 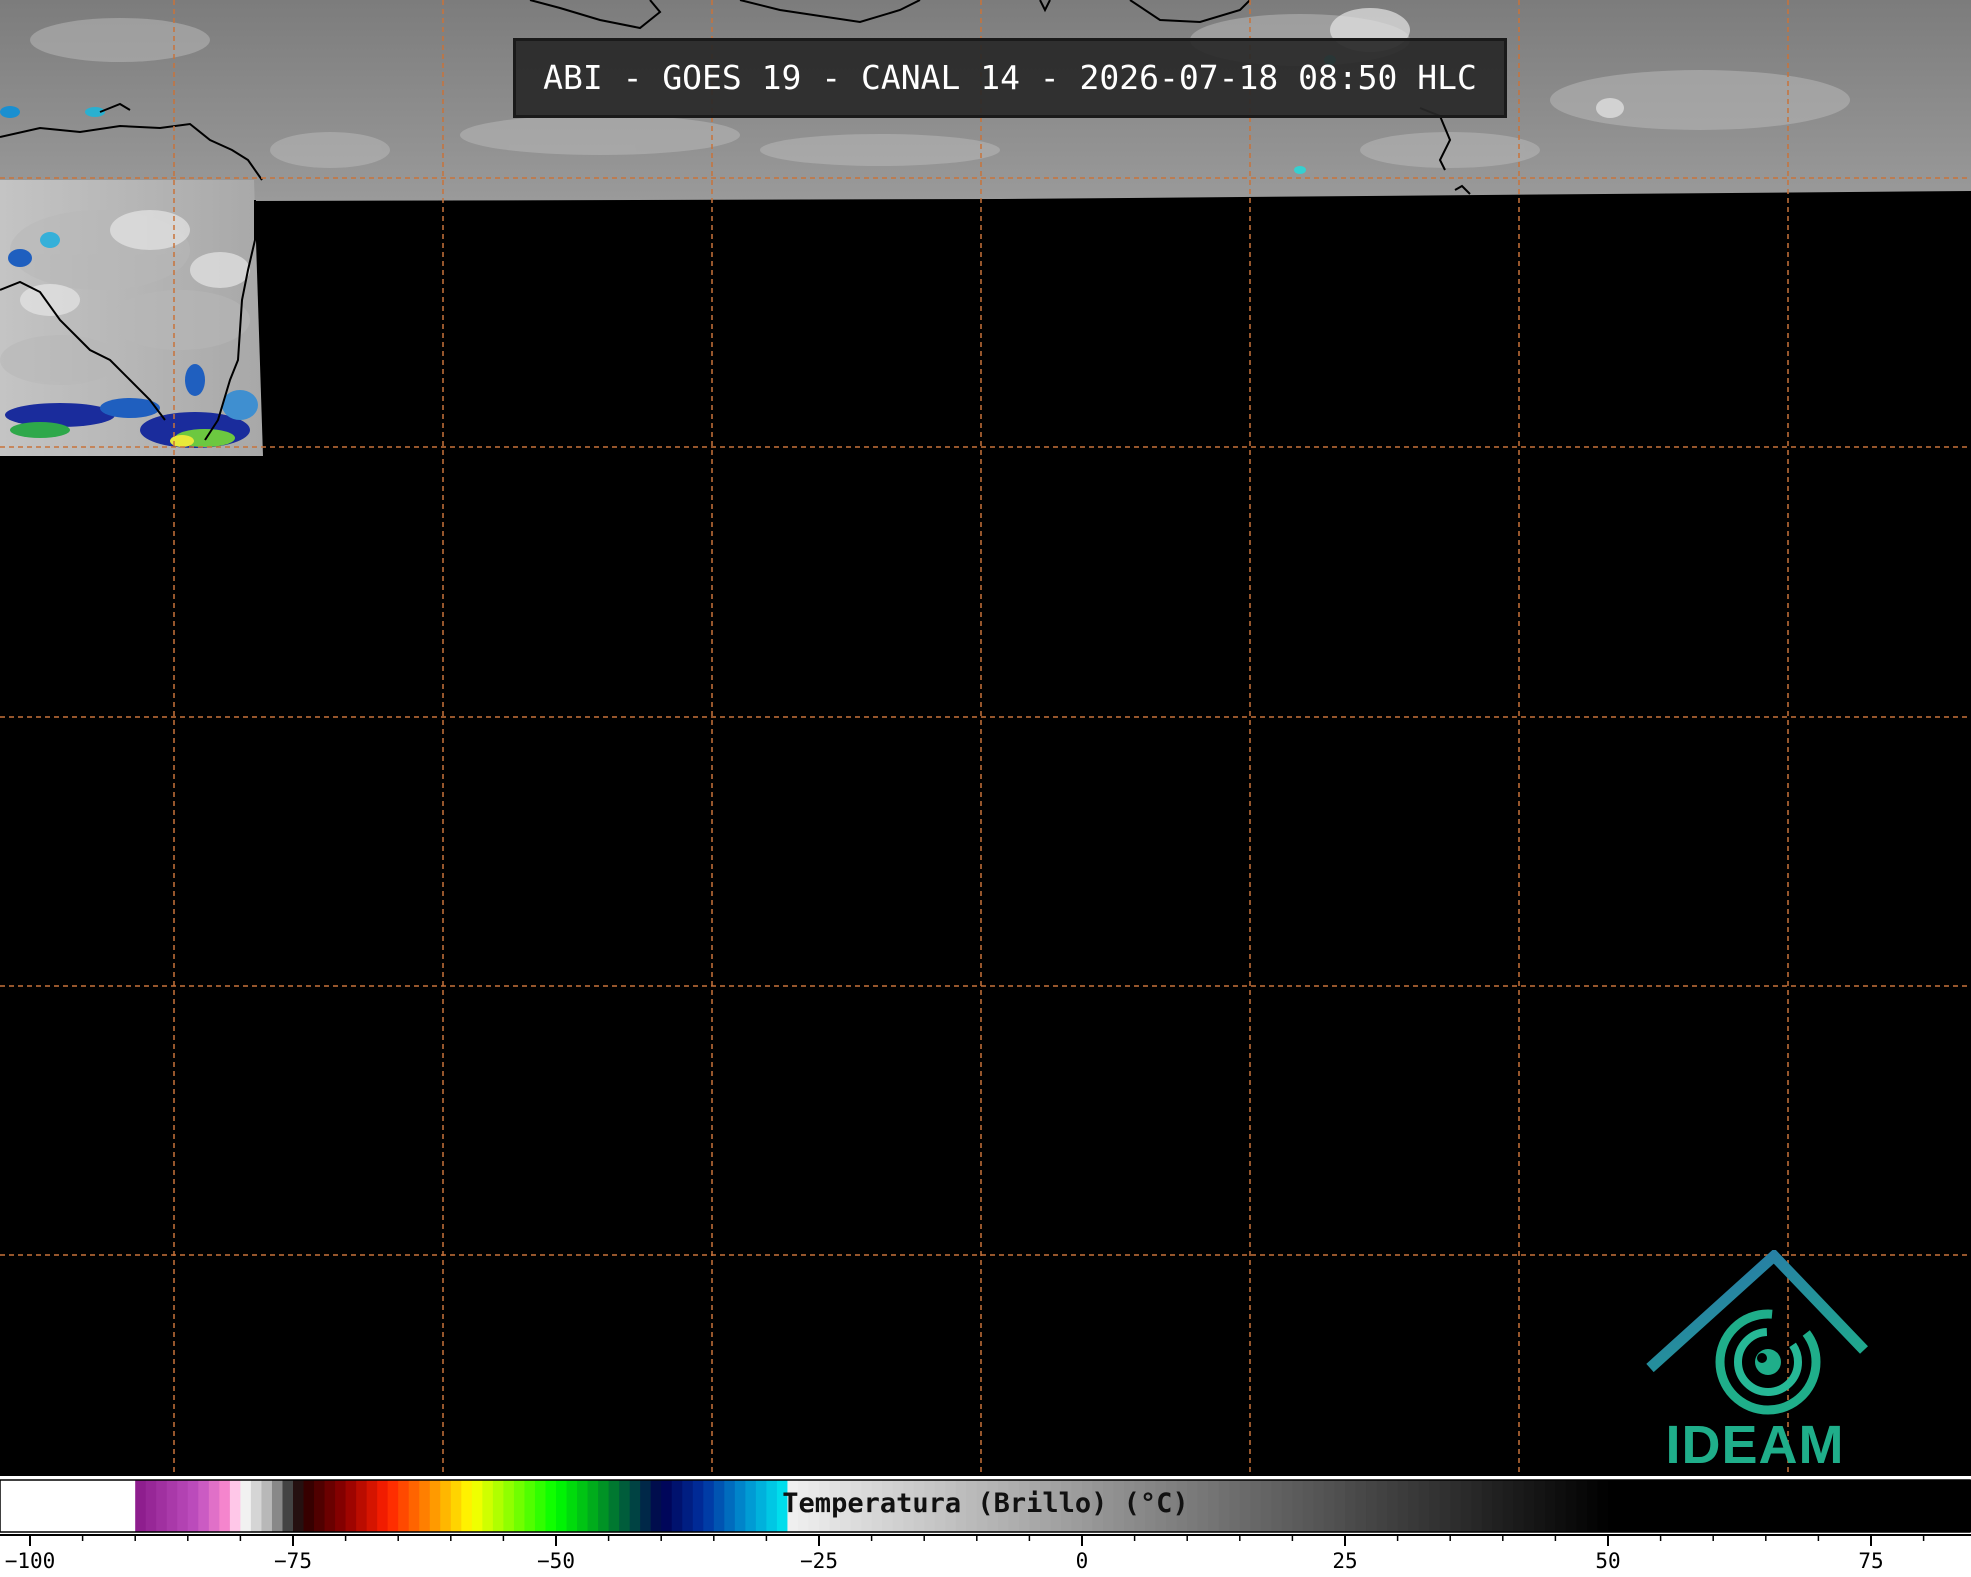 I want to click on ideam-logo-text: IDEAM, so click(x=1755, y=1445).